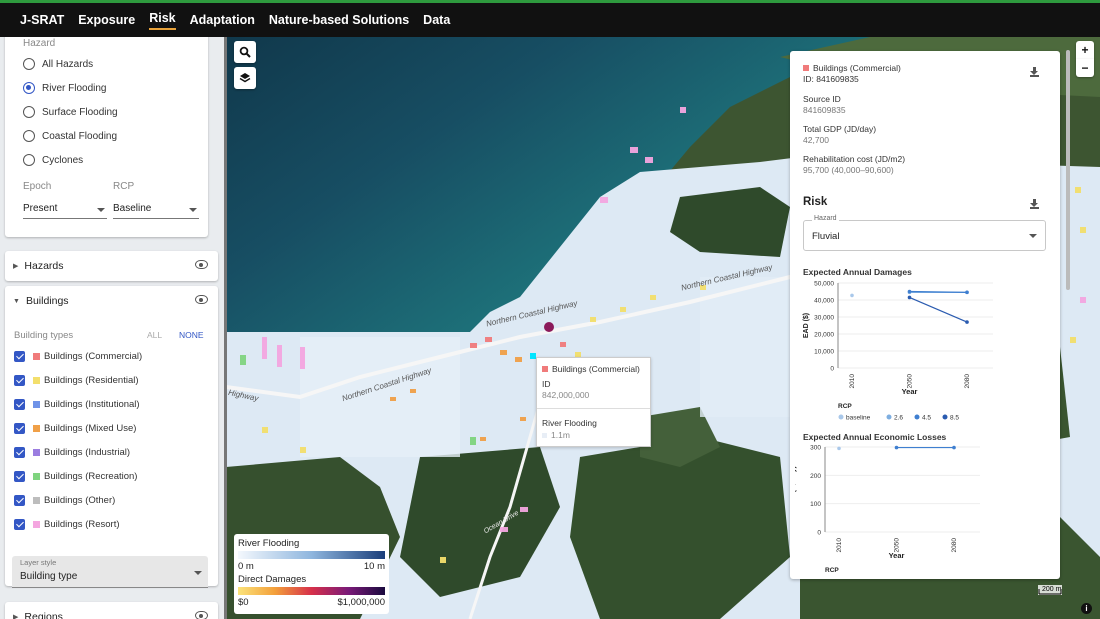  Describe the element at coordinates (106, 20) in the screenshot. I see `tab-exposure: Exposure` at that location.